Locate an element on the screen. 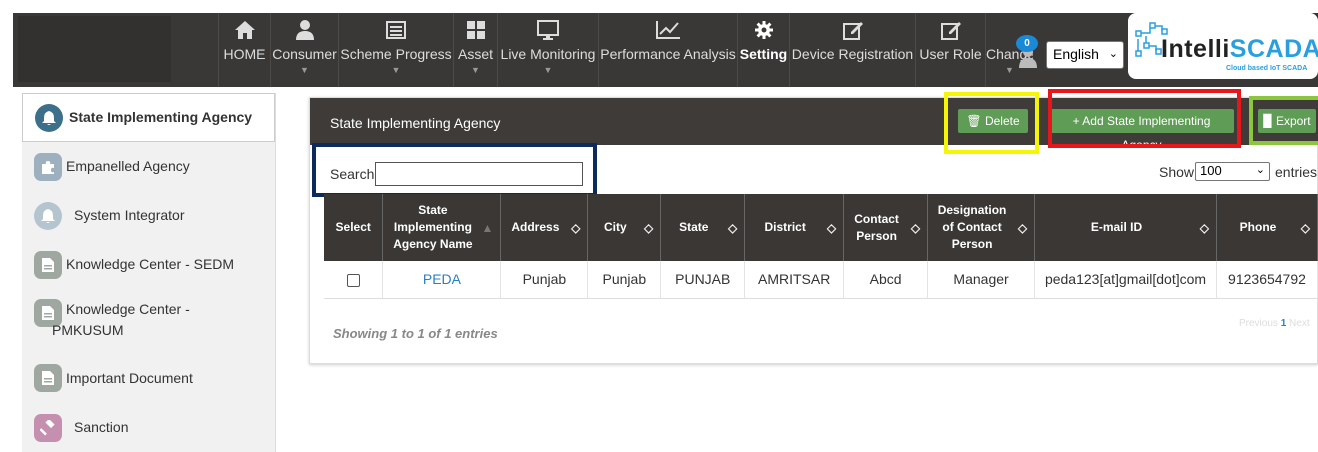 The height and width of the screenshot is (452, 1318). sort-asc-icon: ▲ is located at coordinates (487, 228).